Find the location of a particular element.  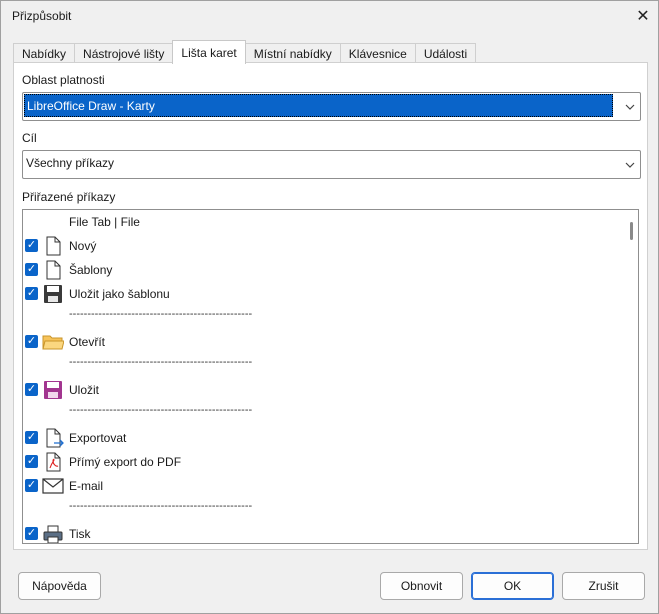

scope-label: Oblast platnosti is located at coordinates (63, 80).